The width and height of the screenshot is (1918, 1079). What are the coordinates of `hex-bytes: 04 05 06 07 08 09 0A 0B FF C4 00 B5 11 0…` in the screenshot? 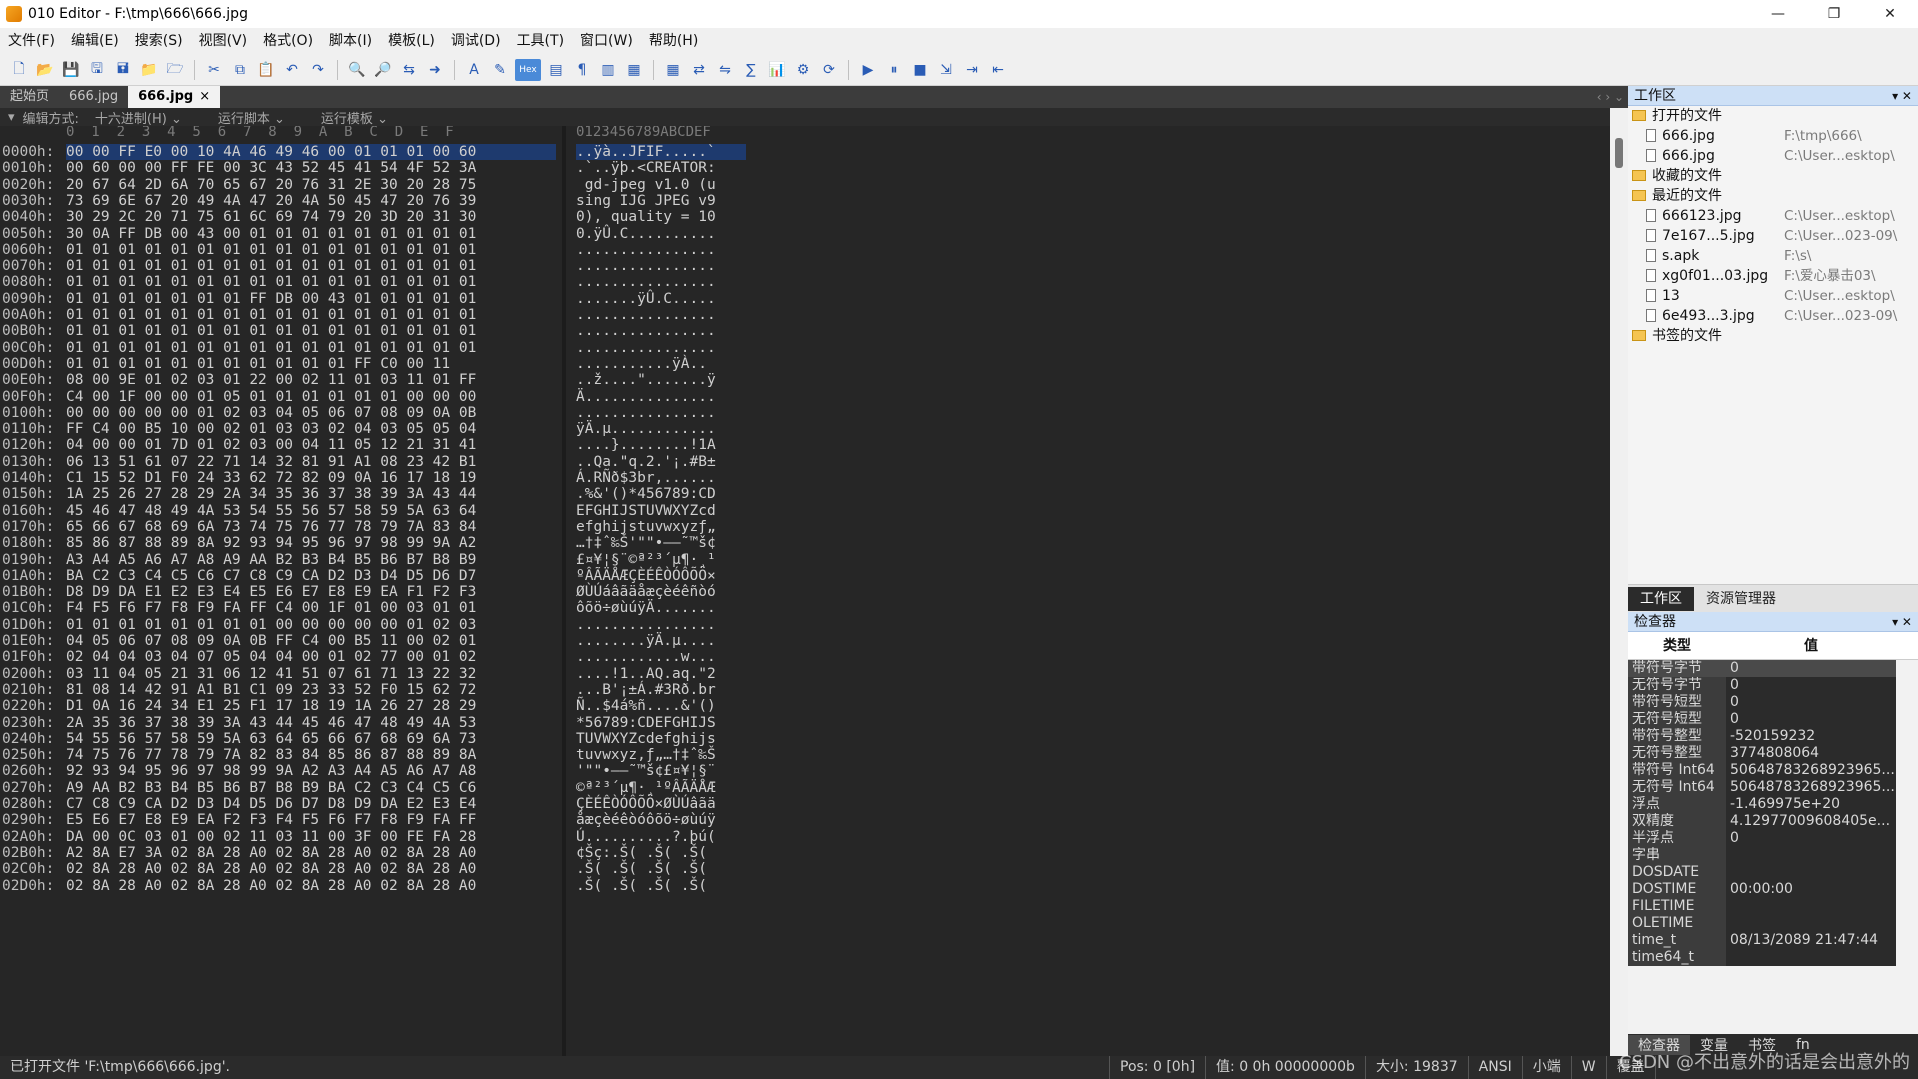 It's located at (311, 641).